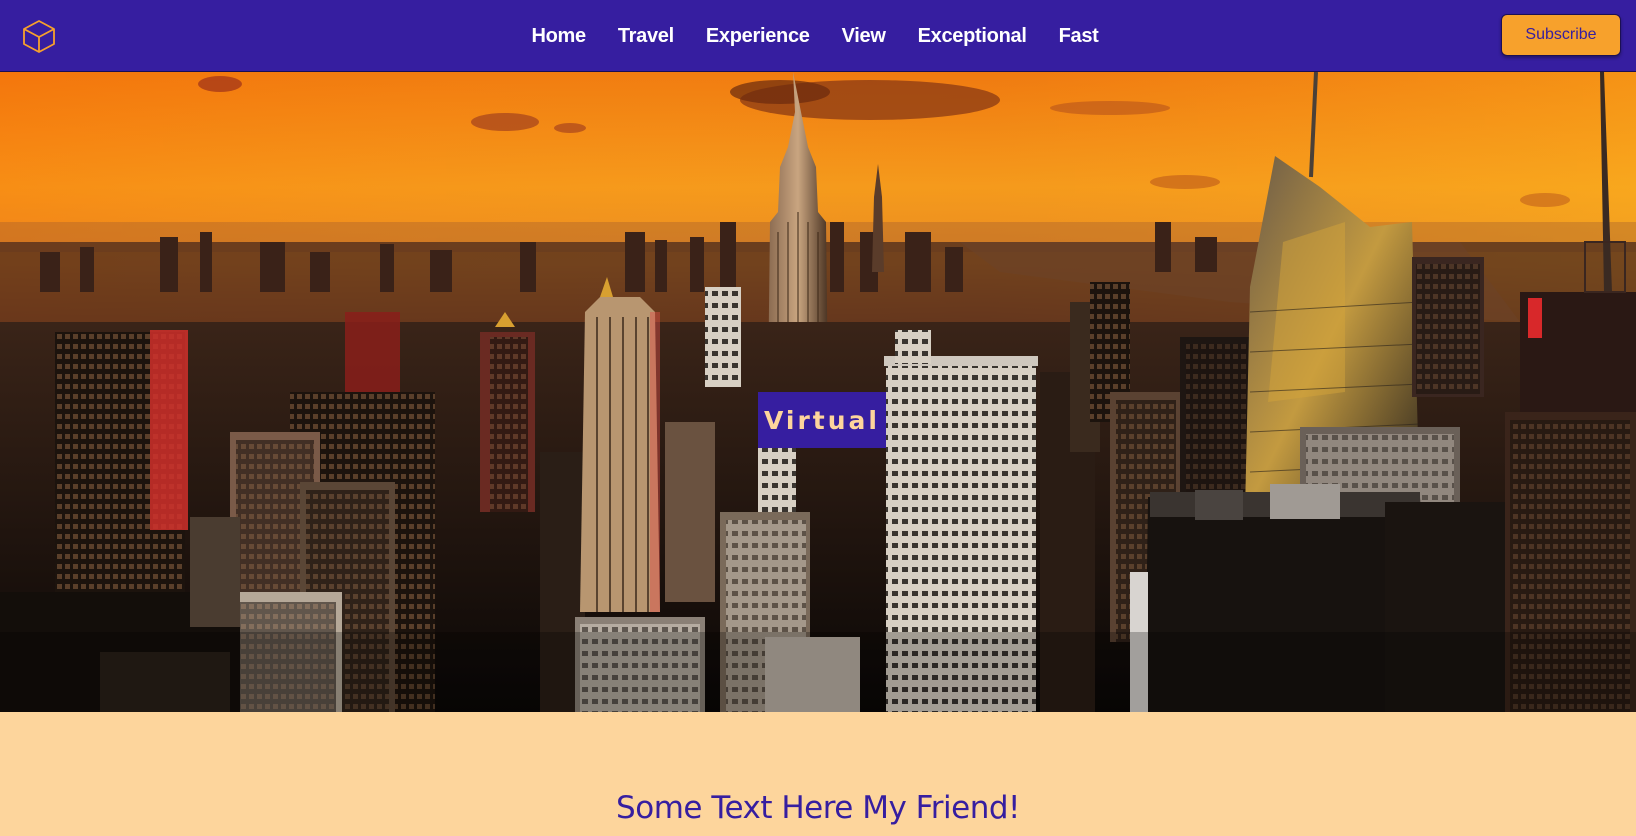 The image size is (1636, 836). I want to click on content-section: Some Text Here My Friend!, so click(818, 774).